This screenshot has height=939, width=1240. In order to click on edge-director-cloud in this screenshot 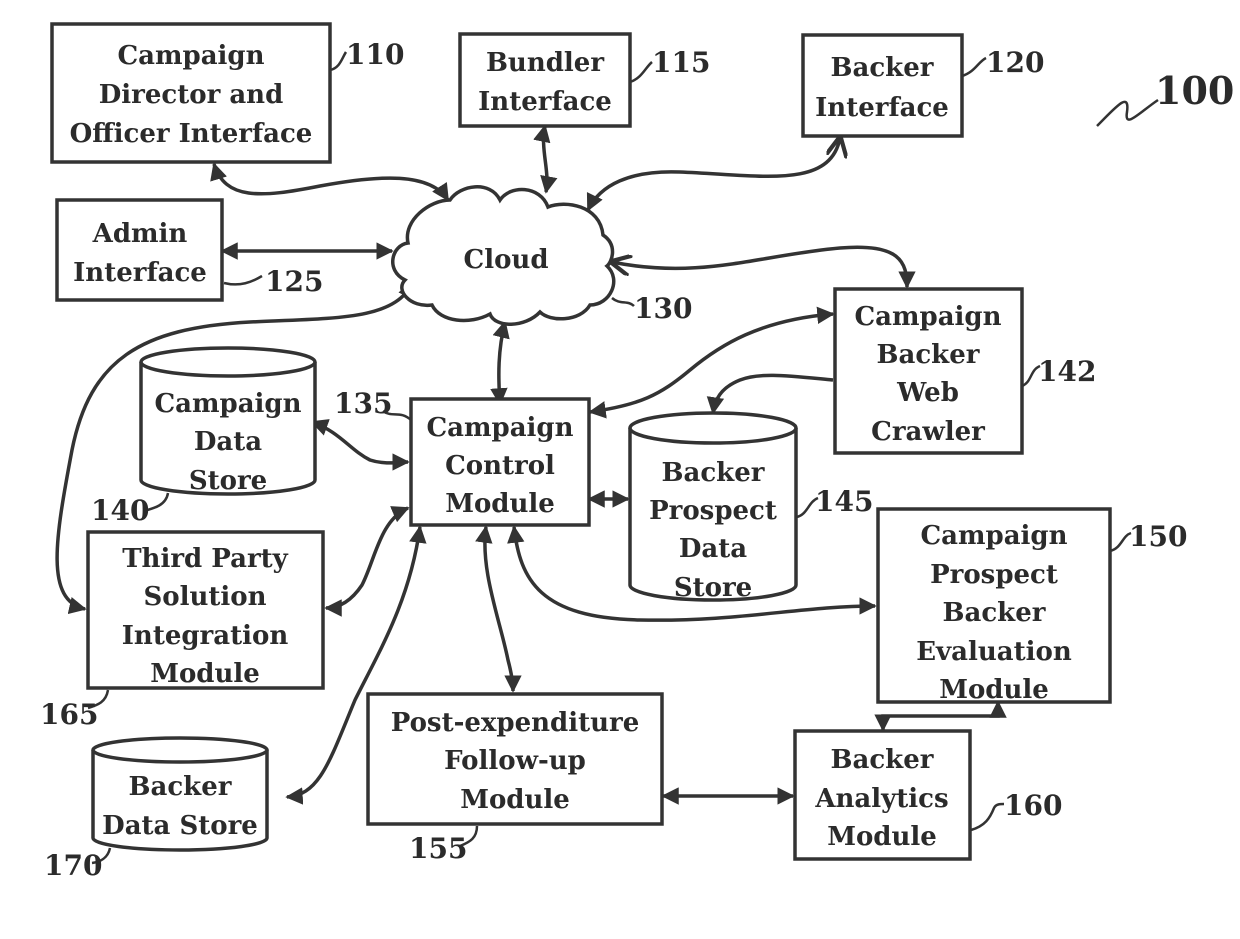, I will do `click(330, 182)`.